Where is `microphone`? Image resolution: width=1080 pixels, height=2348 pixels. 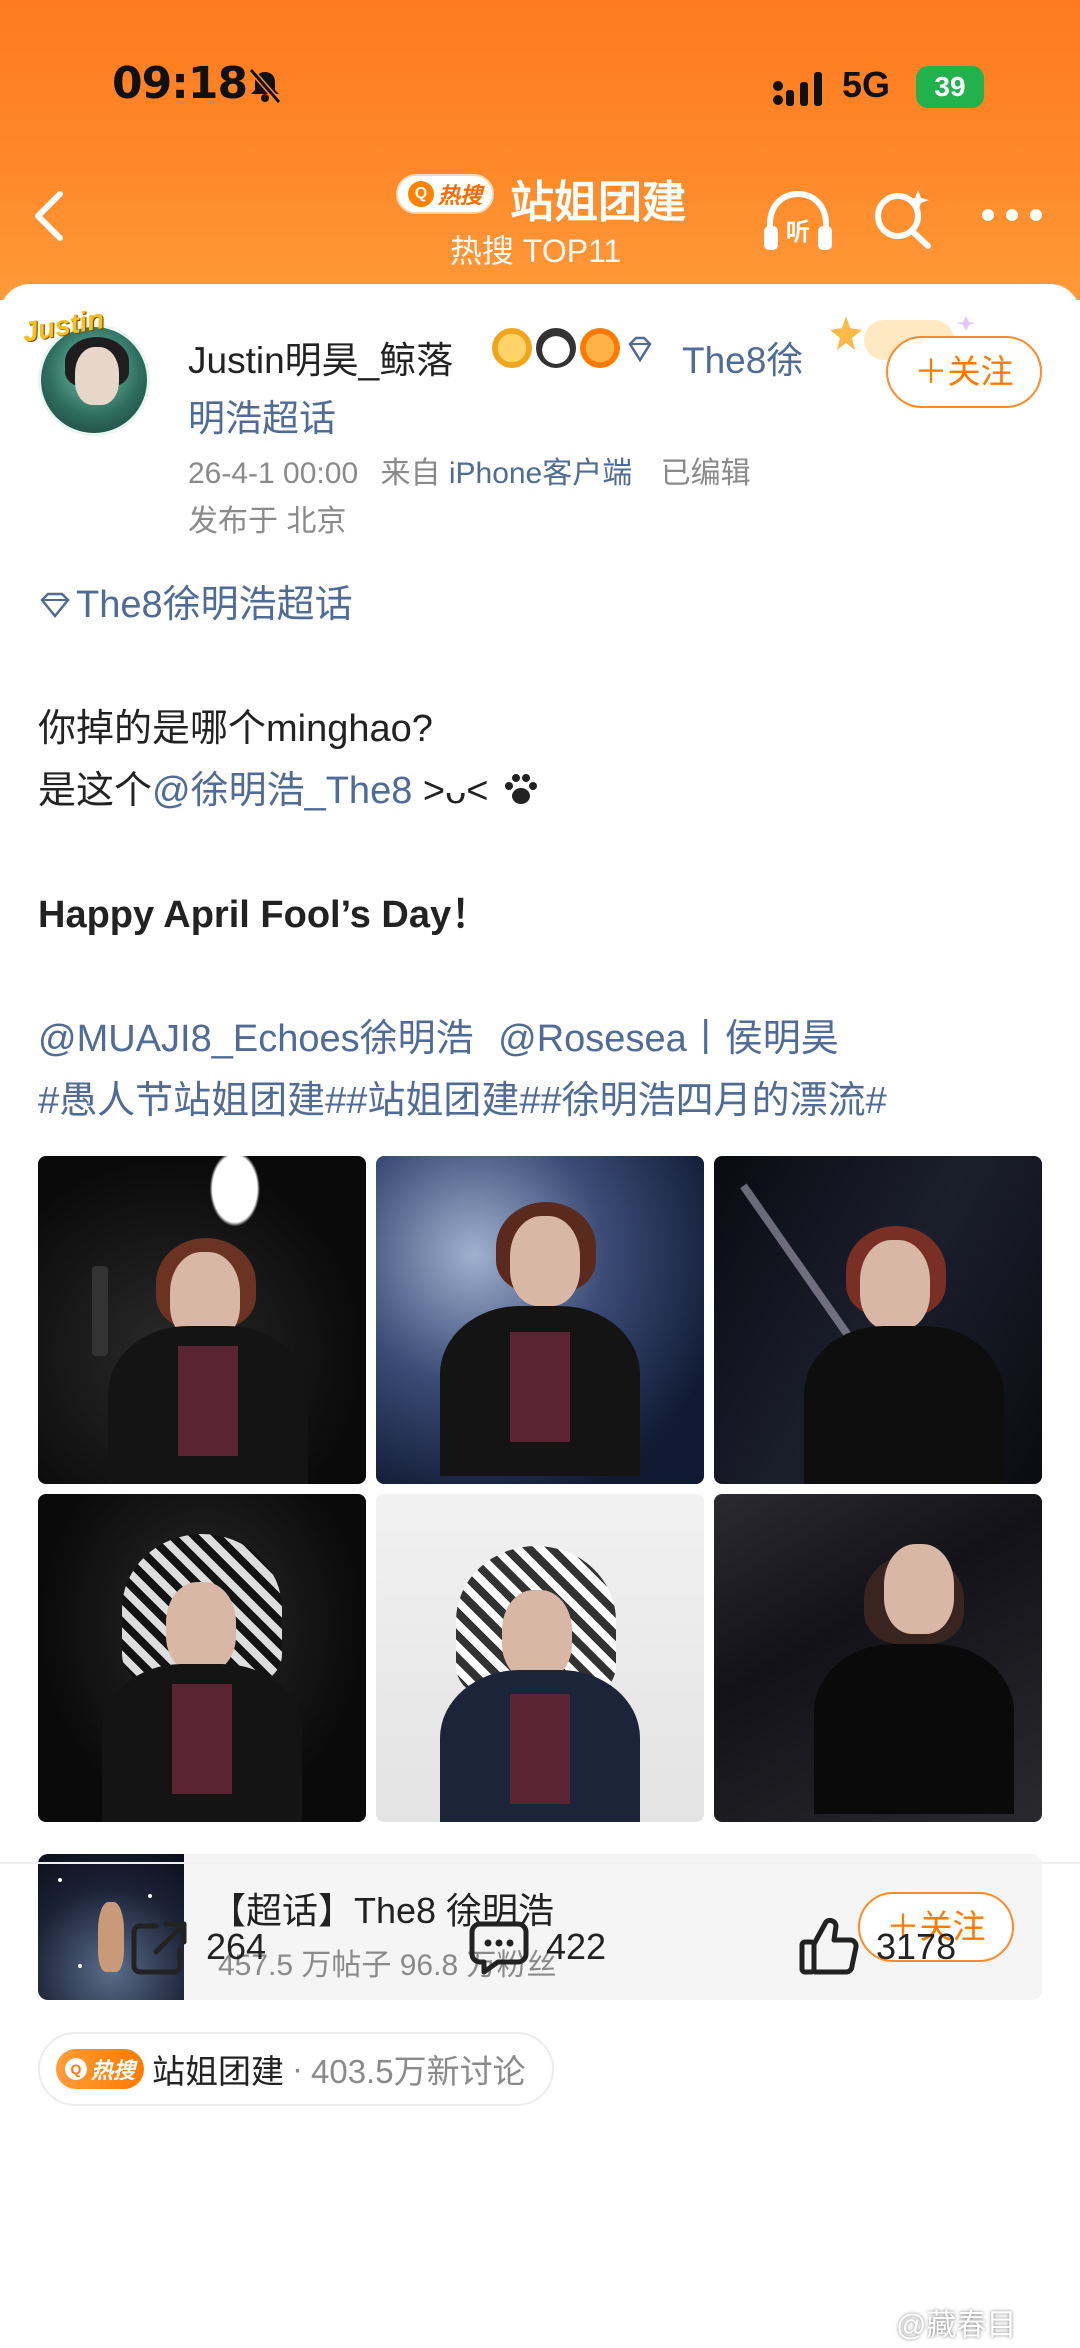 microphone is located at coordinates (100, 1311).